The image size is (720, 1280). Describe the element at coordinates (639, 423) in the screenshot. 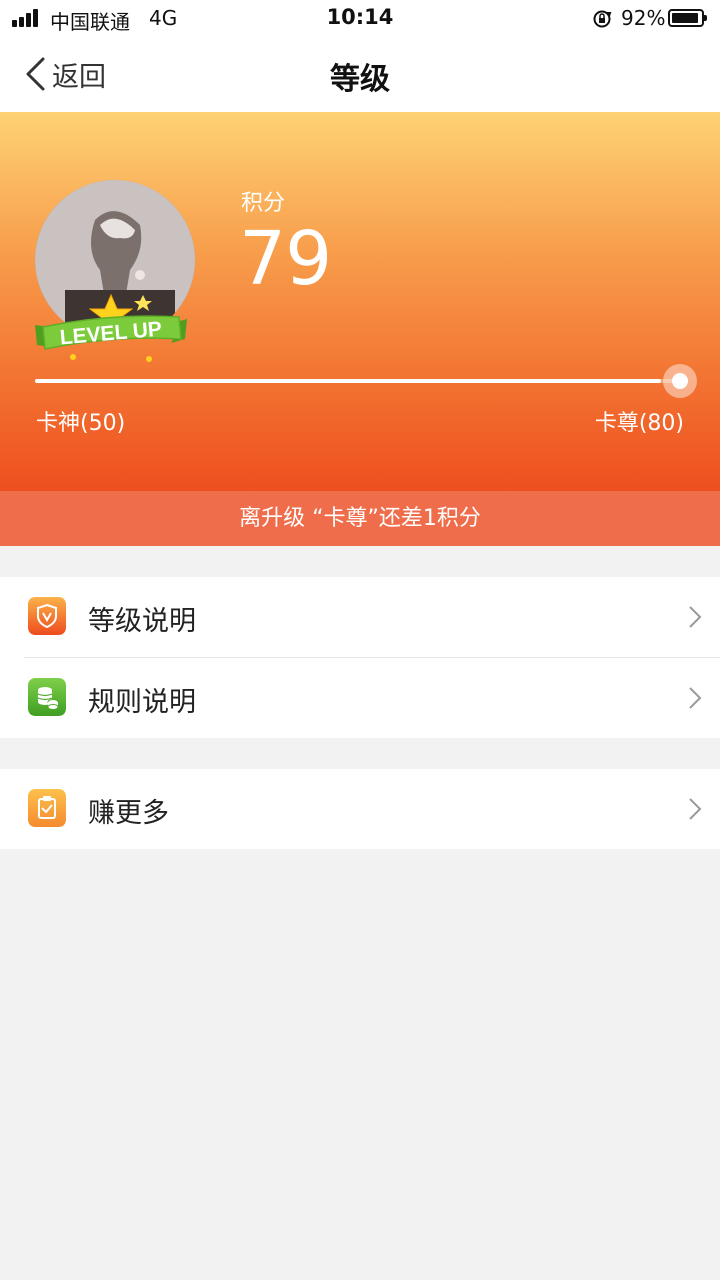

I see `next-level-label: 卡尊(80)` at that location.